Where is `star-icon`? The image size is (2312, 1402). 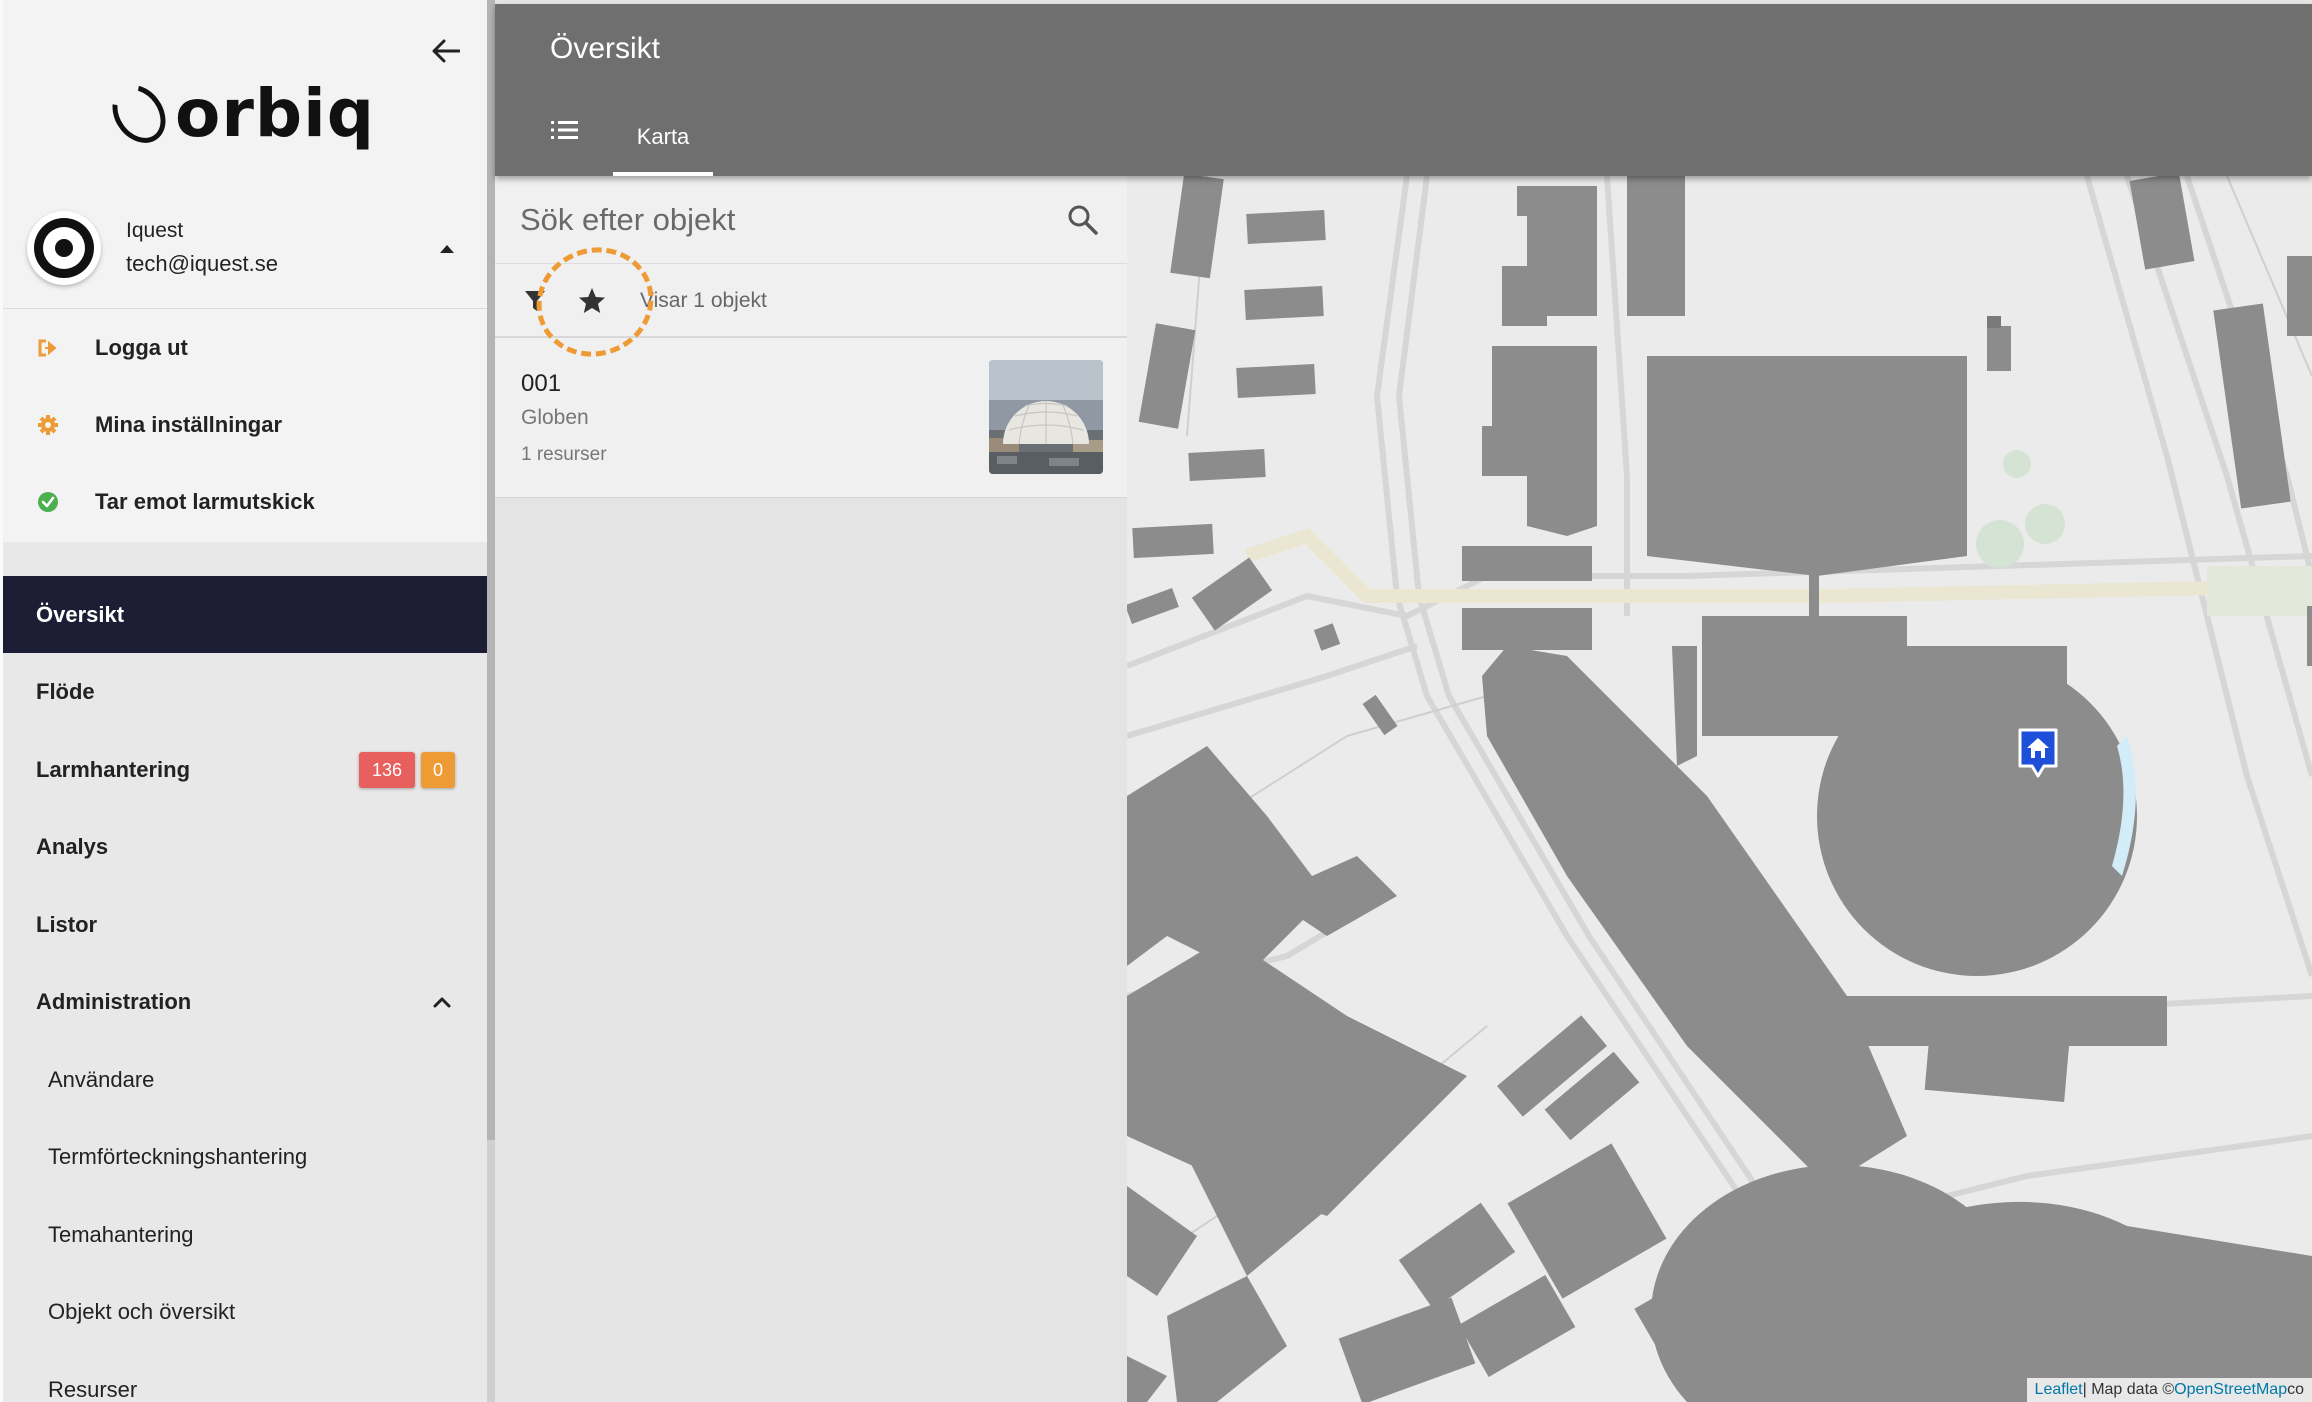 star-icon is located at coordinates (592, 301).